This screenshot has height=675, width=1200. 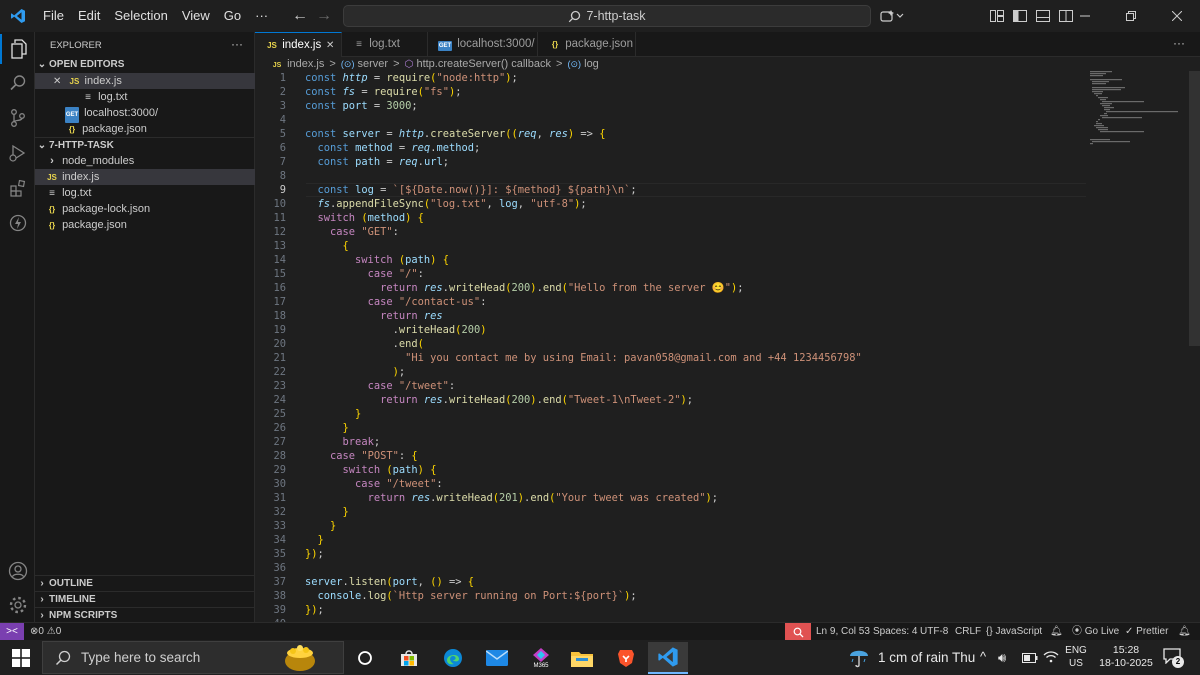 I want to click on explorer-more-button: ···, so click(x=241, y=44).